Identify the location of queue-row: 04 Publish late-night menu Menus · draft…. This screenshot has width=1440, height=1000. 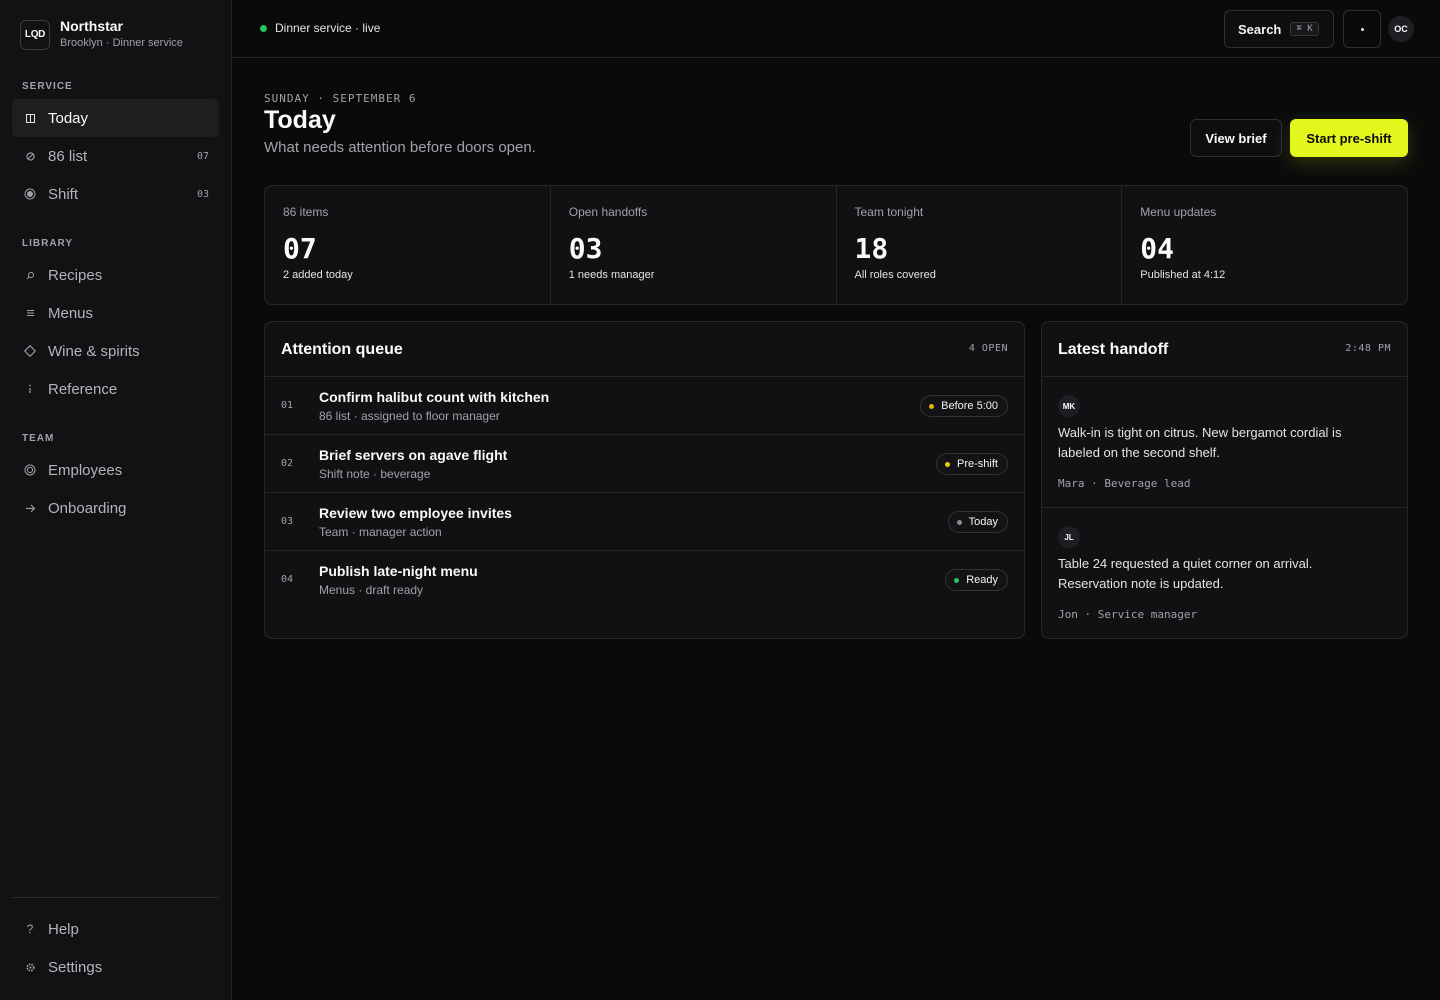
(644, 580).